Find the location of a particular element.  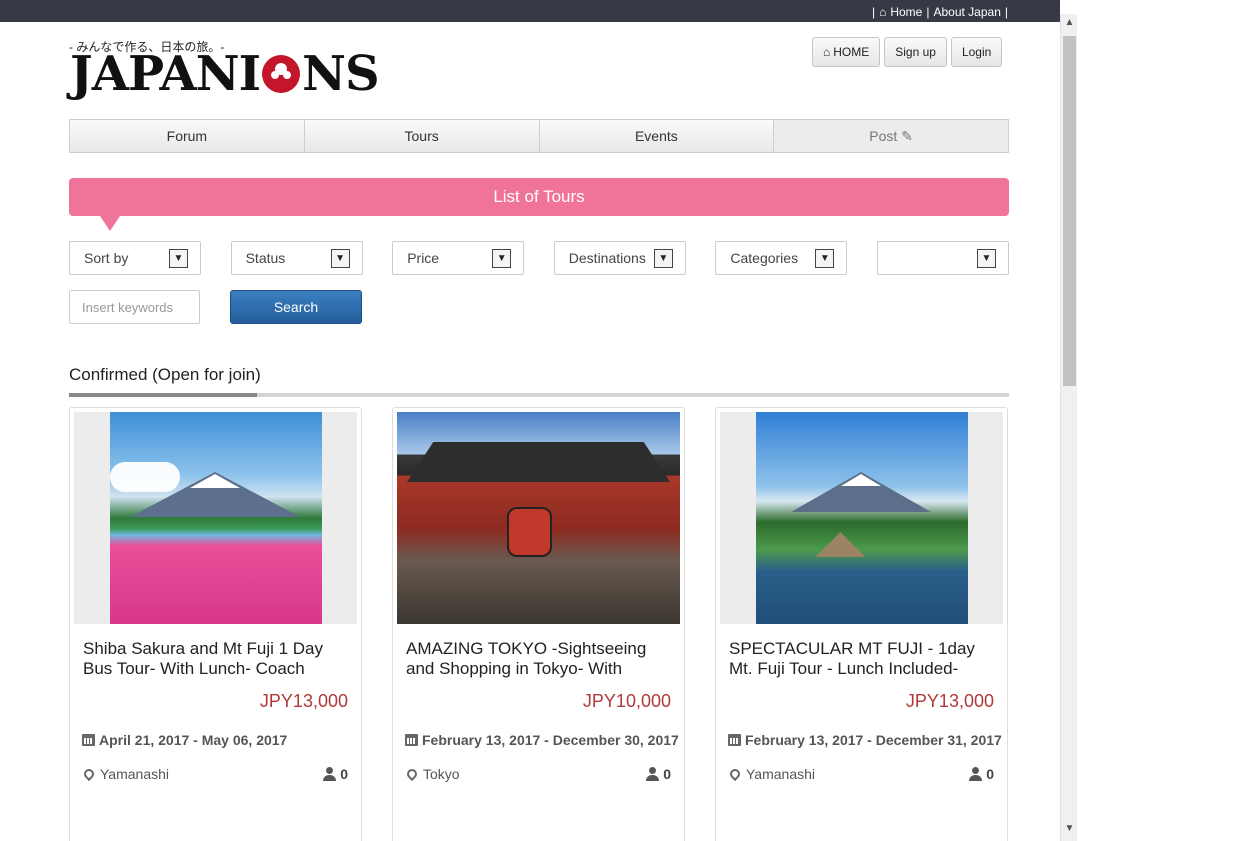

section-divider is located at coordinates (539, 395).